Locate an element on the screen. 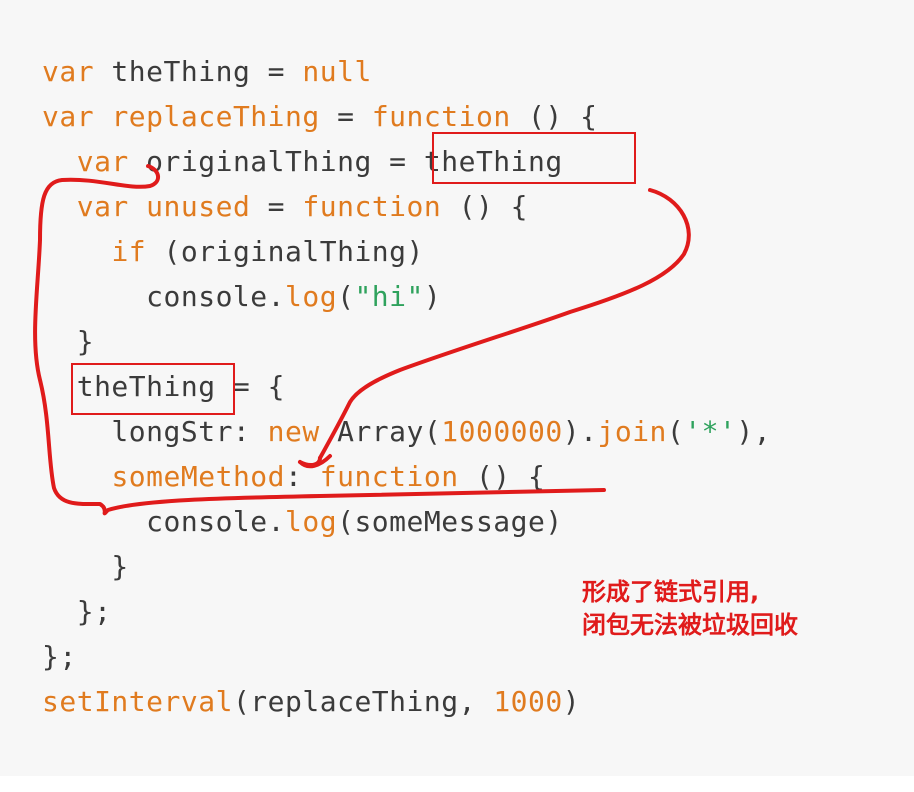 The height and width of the screenshot is (792, 914). annotation-line-1: 形成了链式引用, is located at coordinates (671, 592).